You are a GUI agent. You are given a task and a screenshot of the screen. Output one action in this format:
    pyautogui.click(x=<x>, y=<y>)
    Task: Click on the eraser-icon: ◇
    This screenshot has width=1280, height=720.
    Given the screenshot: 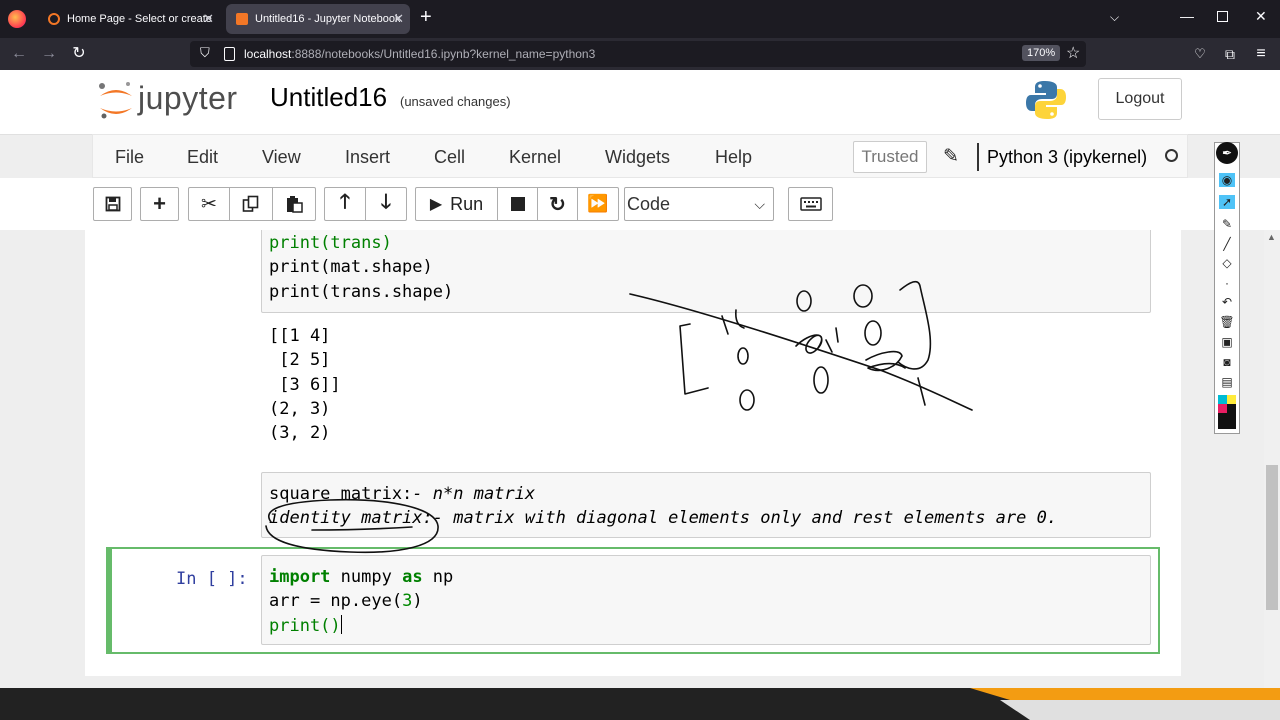 What is the action you would take?
    pyautogui.click(x=1227, y=263)
    